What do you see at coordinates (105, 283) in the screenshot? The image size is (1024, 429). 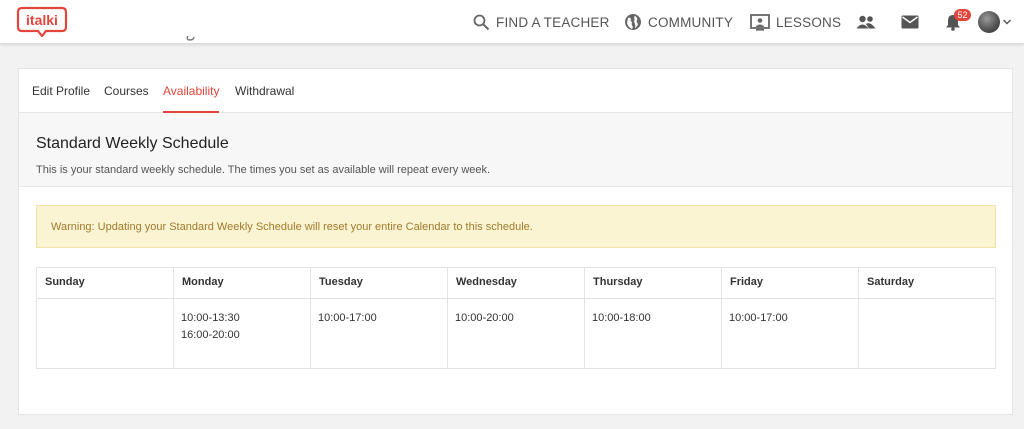 I see `day-header-sunday: Sunday` at bounding box center [105, 283].